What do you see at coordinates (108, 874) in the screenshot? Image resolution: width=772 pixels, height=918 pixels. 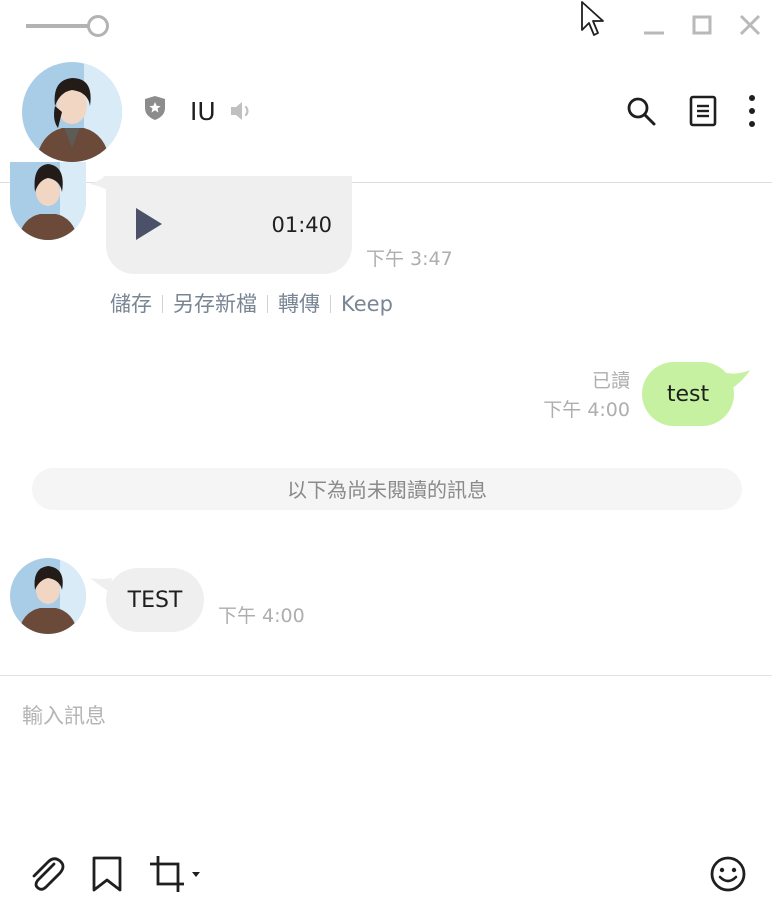 I see `bookmark-icon` at bounding box center [108, 874].